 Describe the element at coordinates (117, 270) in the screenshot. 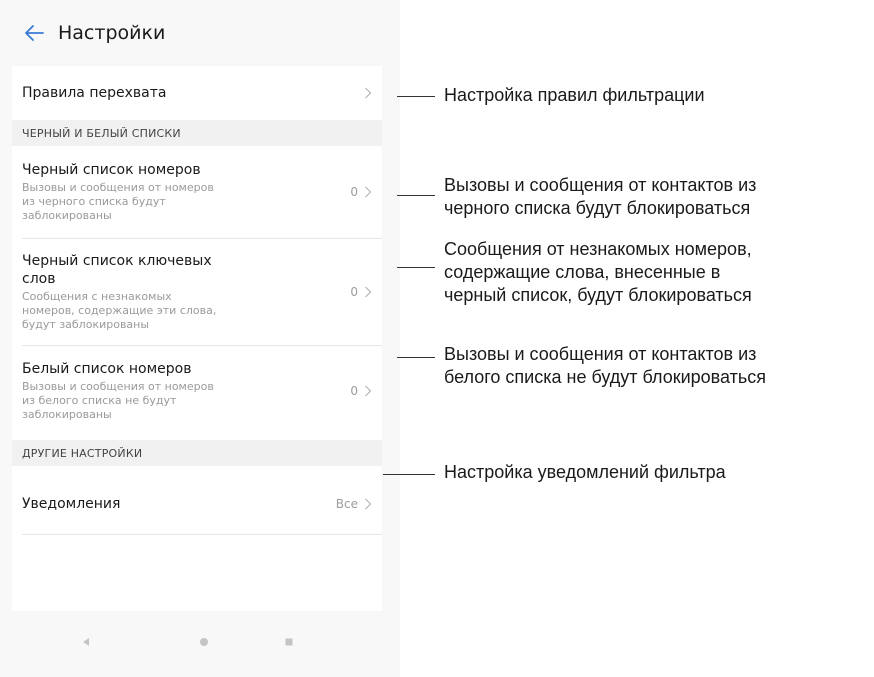

I see `blacklist-keywords-title: Черный список ключевых слов` at that location.